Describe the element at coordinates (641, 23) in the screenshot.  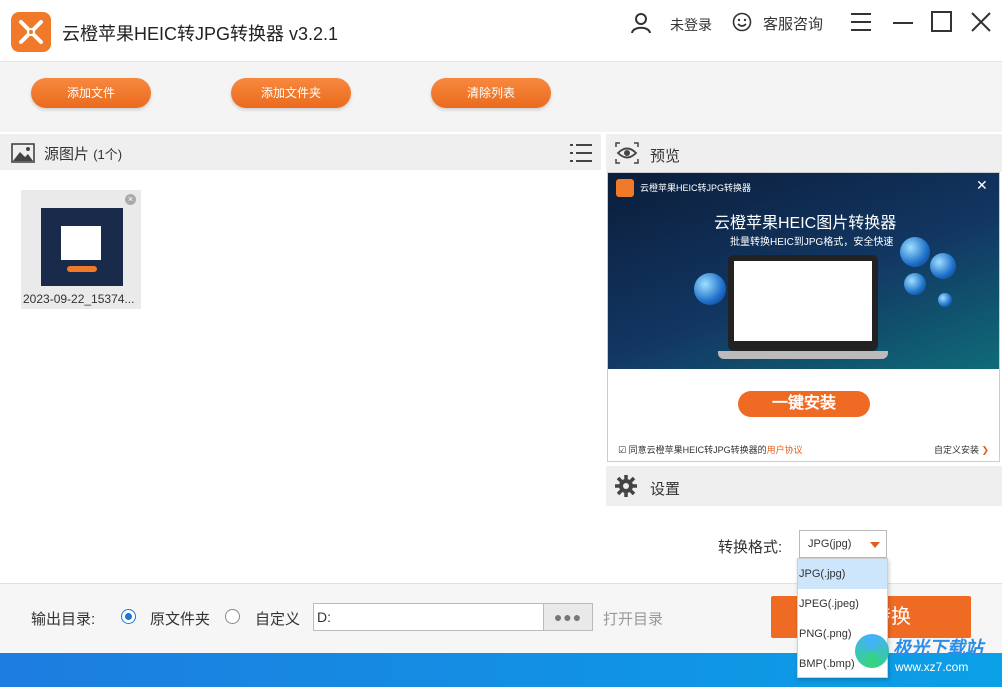
I see `user-icon` at that location.